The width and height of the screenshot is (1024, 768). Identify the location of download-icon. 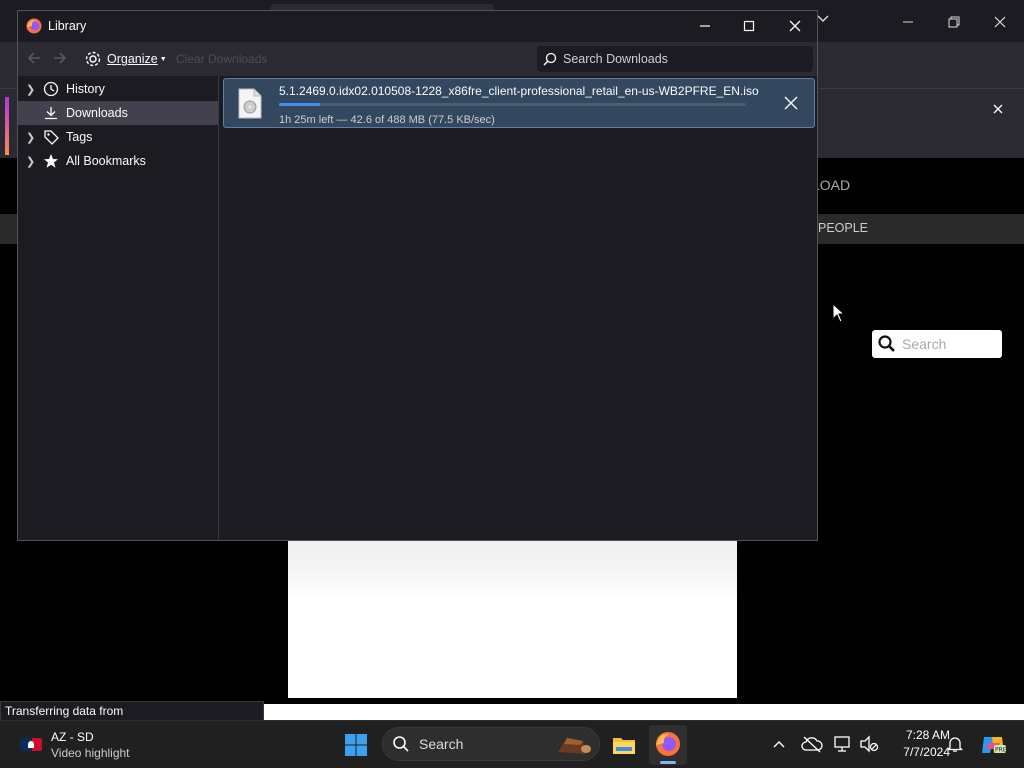
(51, 113).